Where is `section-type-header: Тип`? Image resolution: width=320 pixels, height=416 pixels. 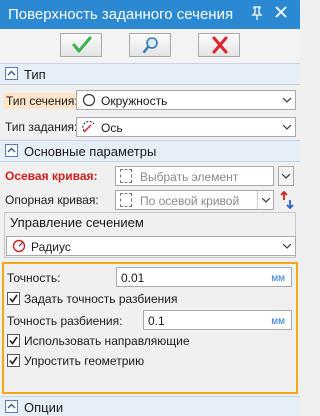
section-type-header: Тип is located at coordinates (150, 74).